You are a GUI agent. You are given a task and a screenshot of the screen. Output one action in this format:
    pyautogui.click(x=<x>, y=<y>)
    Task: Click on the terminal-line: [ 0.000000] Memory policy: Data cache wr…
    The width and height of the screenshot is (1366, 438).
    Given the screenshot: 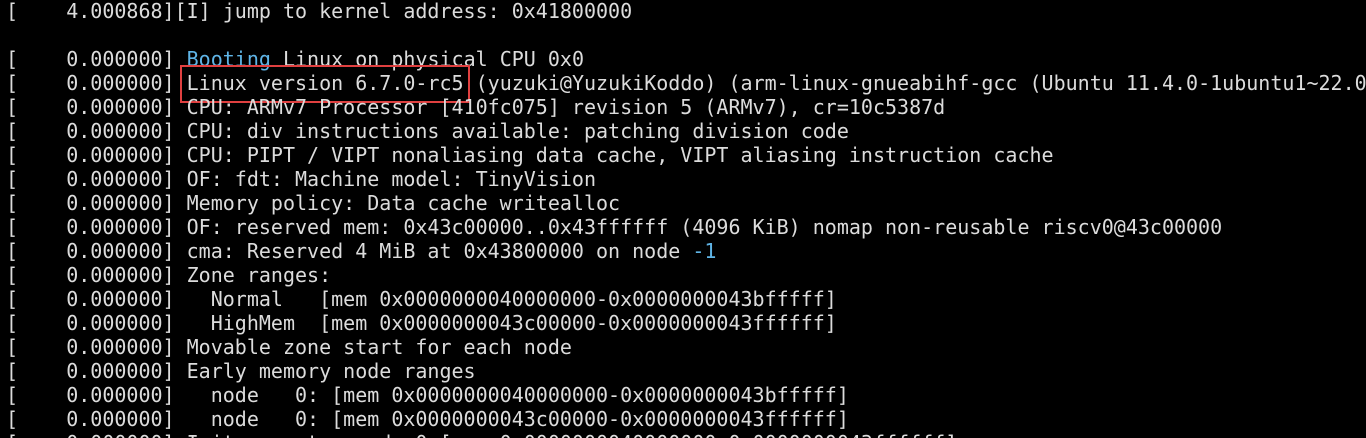 What is the action you would take?
    pyautogui.click(x=686, y=203)
    